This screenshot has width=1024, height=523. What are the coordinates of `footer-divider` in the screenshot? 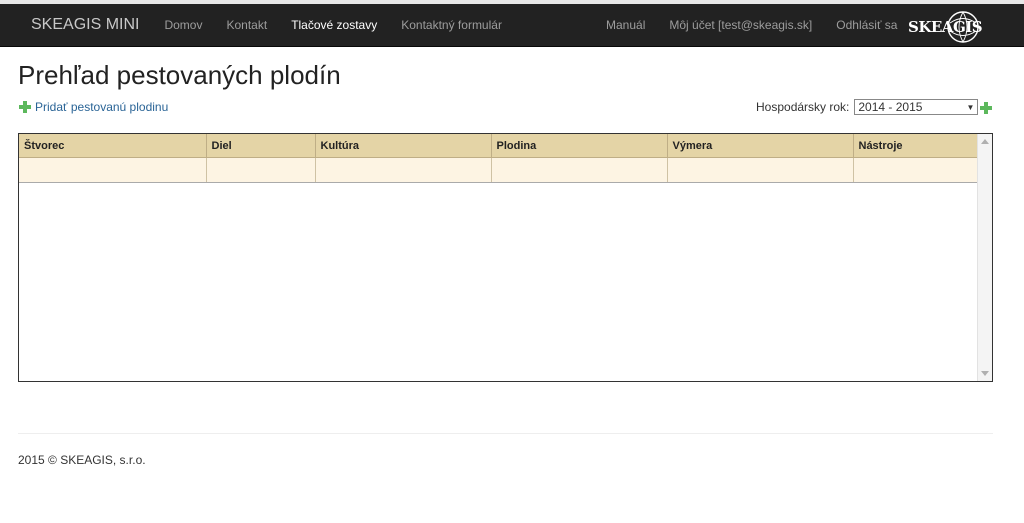 It's located at (505, 433).